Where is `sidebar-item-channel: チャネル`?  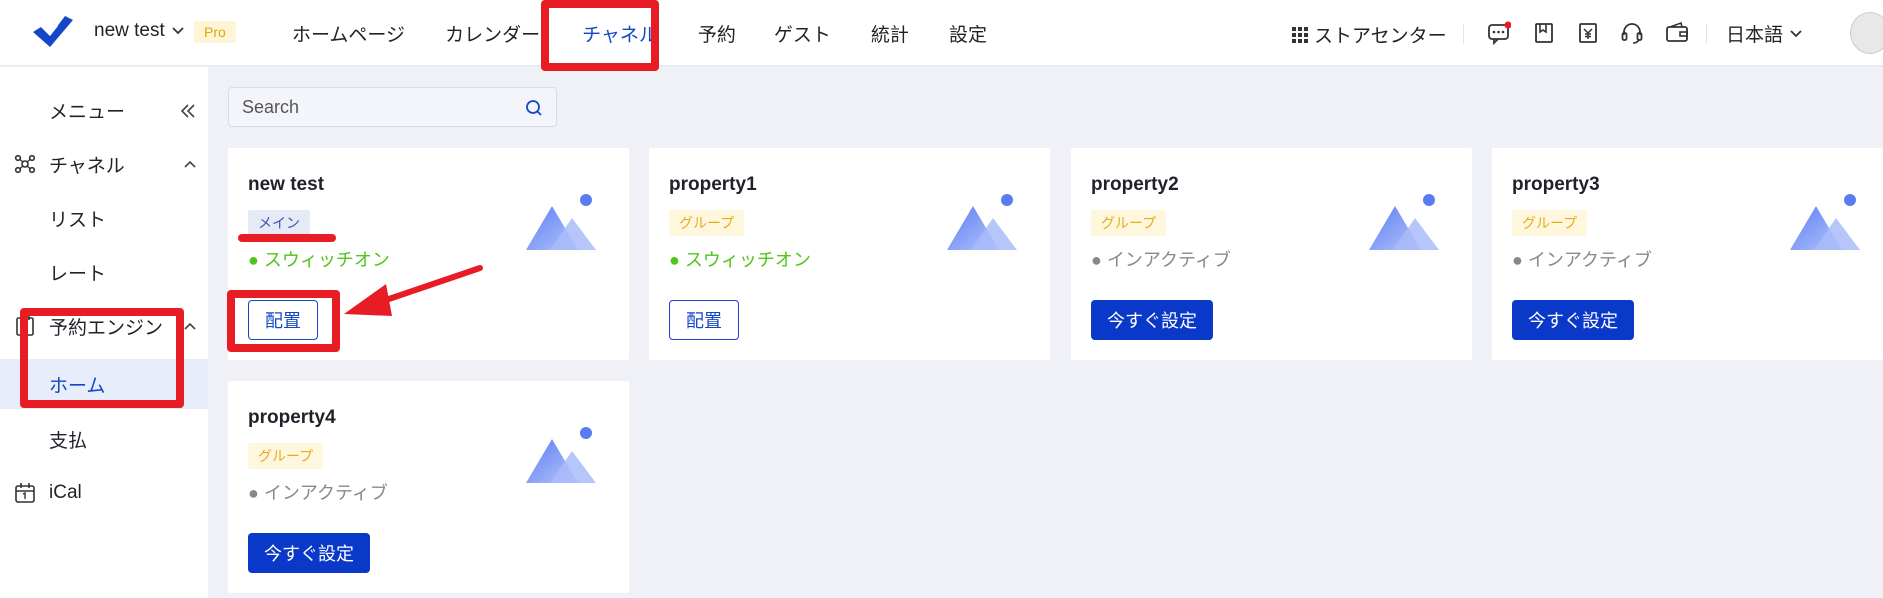 sidebar-item-channel: チャネル is located at coordinates (104, 164).